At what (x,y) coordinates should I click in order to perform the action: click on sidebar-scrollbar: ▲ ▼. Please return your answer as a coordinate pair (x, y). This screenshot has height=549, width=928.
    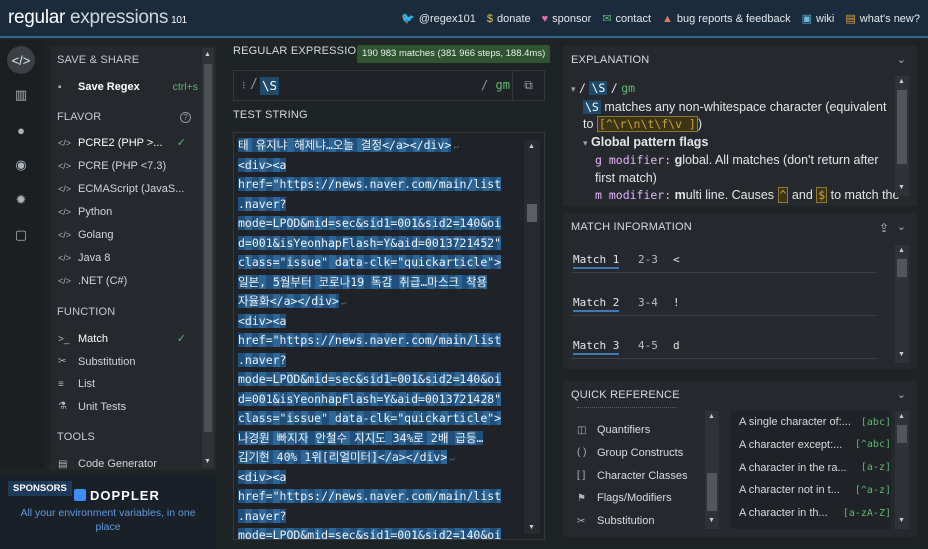
    Looking at the image, I should click on (208, 258).